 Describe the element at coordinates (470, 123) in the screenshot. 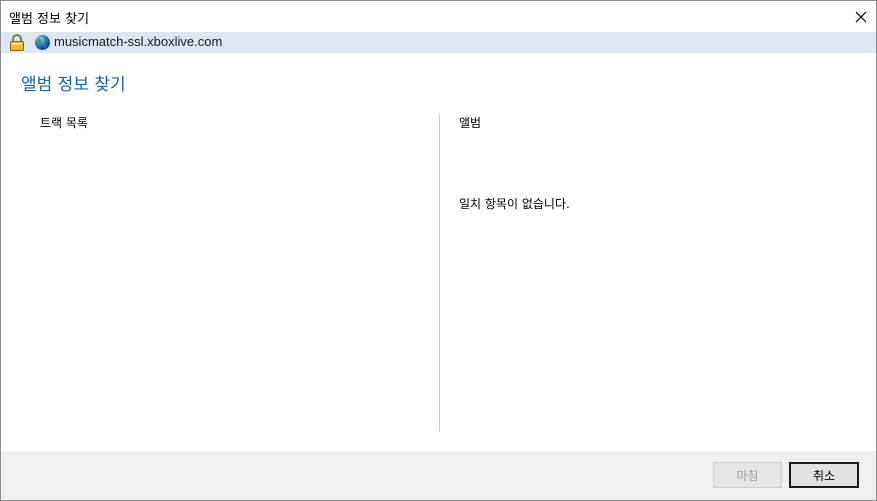

I see `album-label: 앨범` at that location.